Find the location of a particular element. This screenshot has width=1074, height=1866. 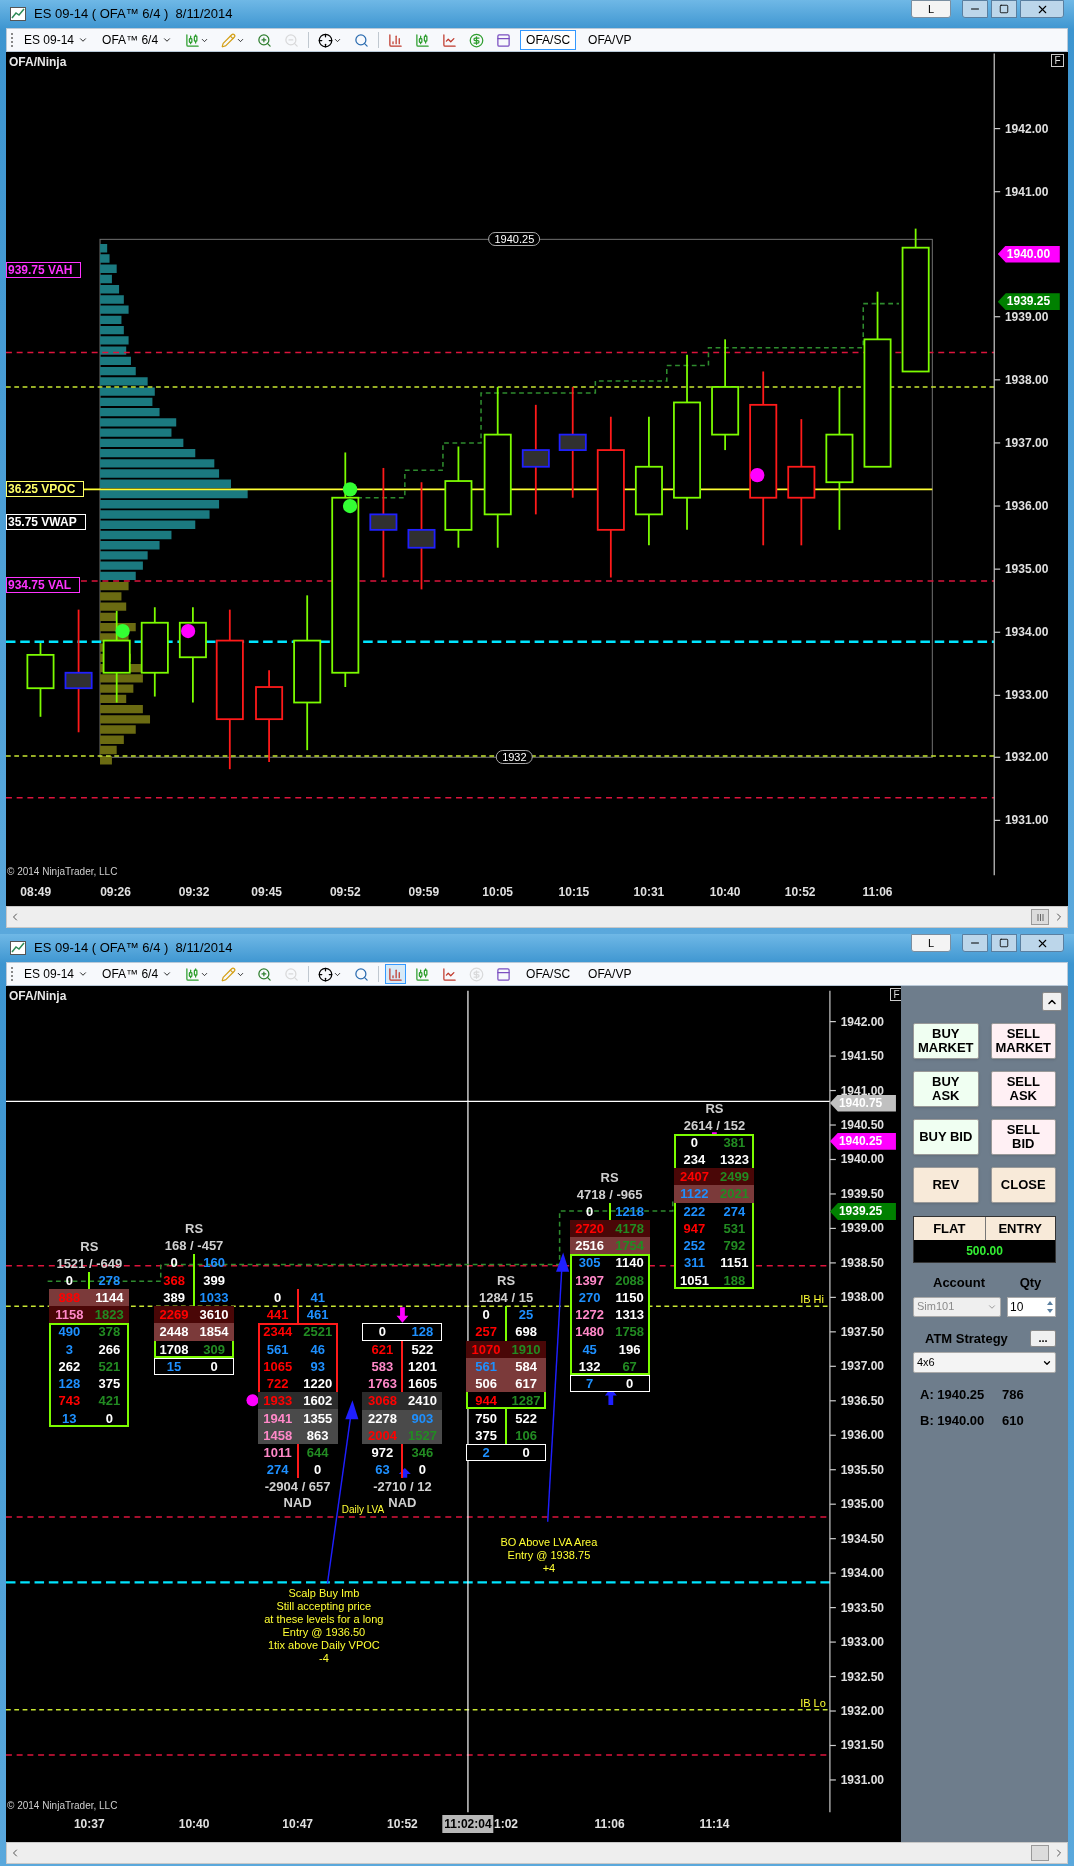

order-button: BUY MARKET is located at coordinates (946, 1041).